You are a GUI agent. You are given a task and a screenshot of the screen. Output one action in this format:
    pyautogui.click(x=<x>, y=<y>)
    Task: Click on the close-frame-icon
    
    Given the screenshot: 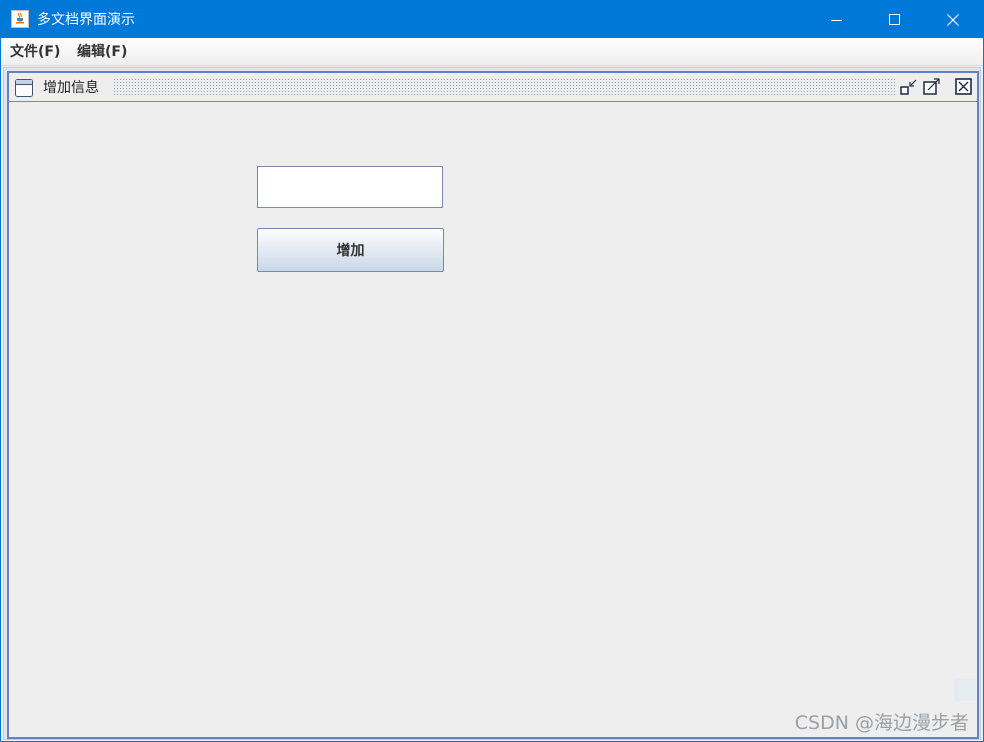 What is the action you would take?
    pyautogui.click(x=963, y=86)
    